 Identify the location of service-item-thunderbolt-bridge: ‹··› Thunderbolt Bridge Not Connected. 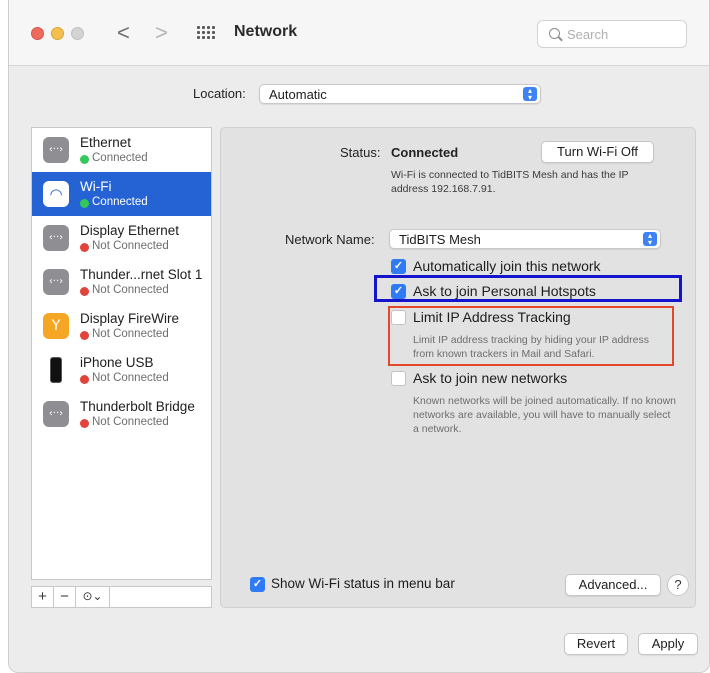
(121, 414).